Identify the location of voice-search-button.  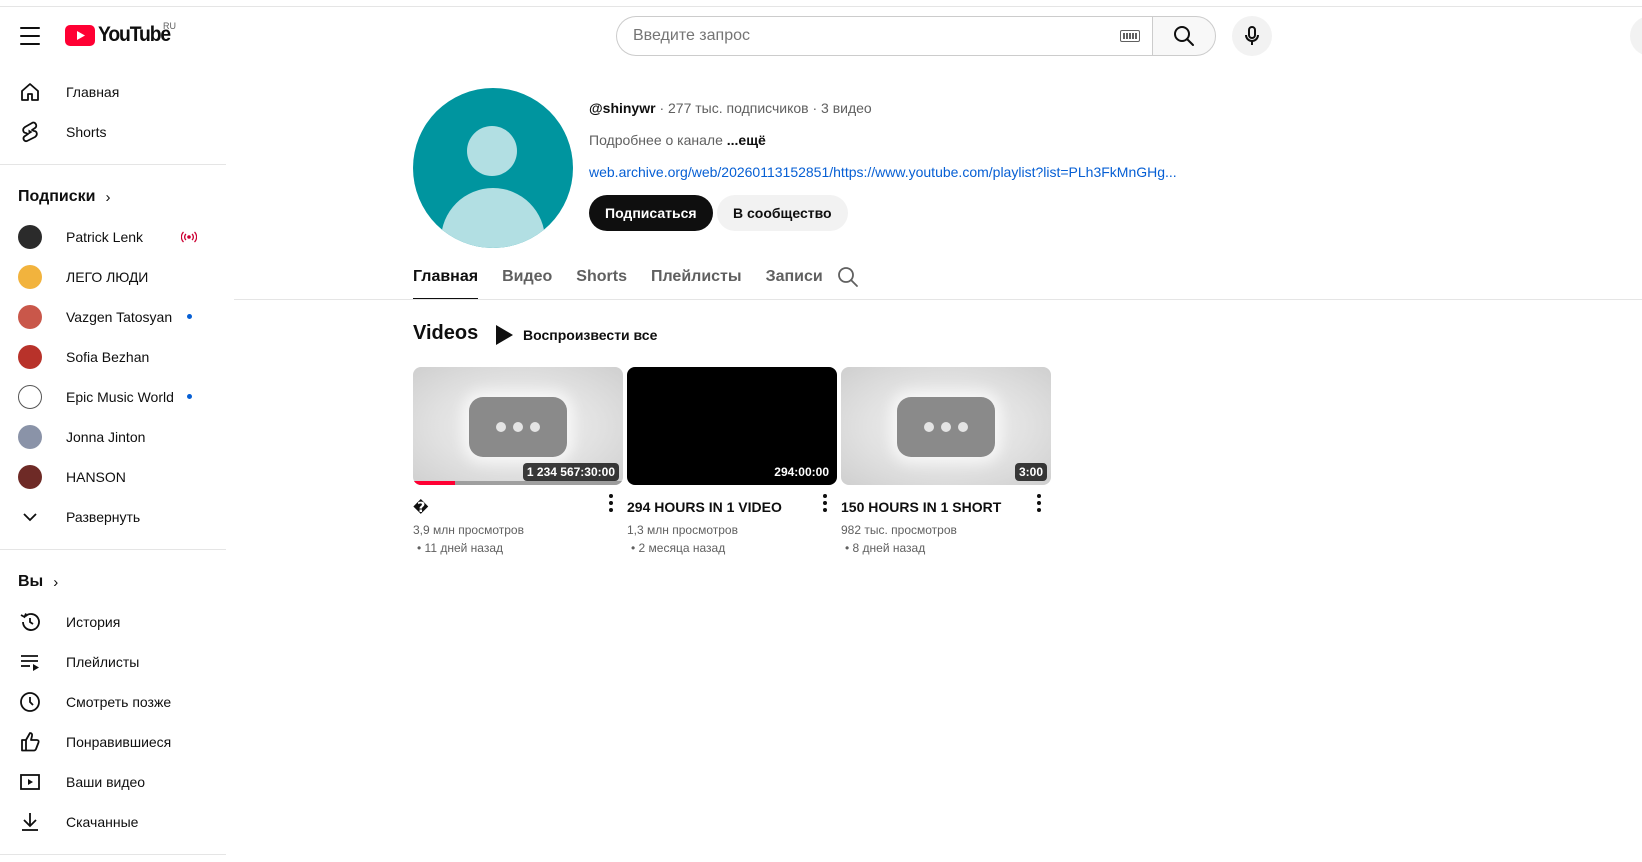
(1252, 36).